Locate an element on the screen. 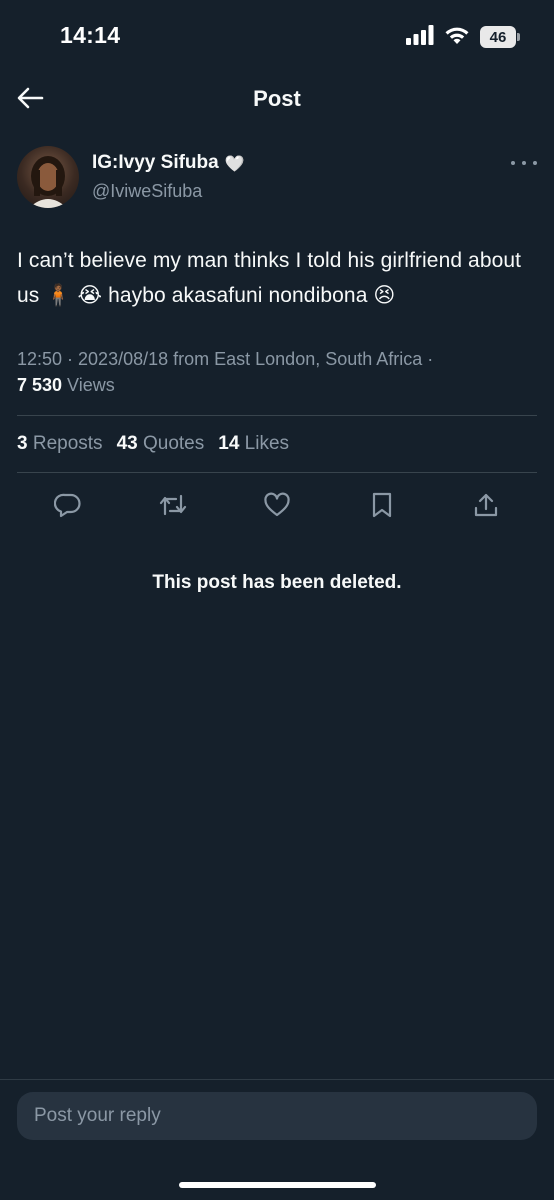 The height and width of the screenshot is (1200, 554). battery-level: 46 is located at coordinates (498, 37).